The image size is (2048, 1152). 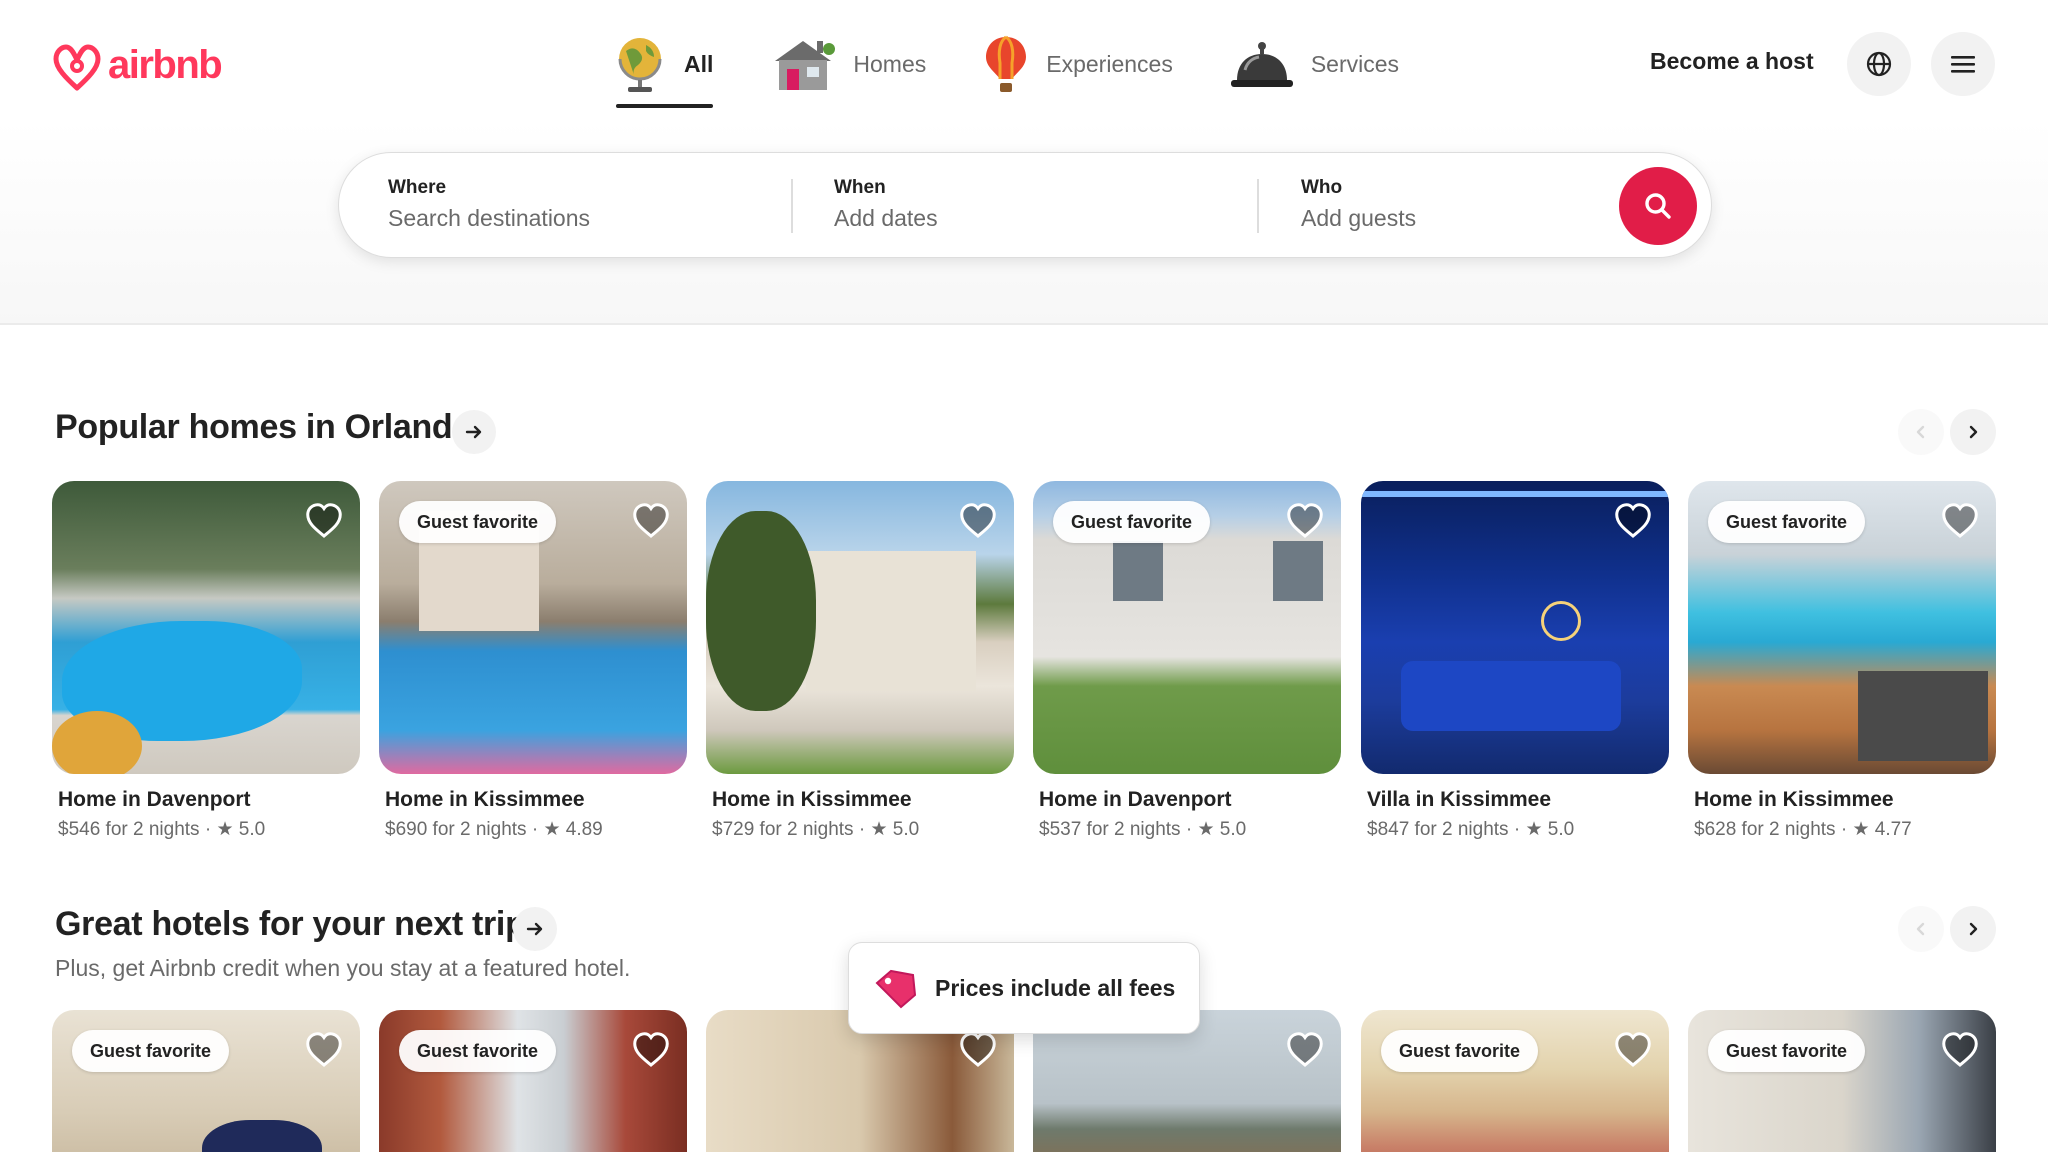 What do you see at coordinates (1006, 63) in the screenshot?
I see `hot-air-balloon-icon` at bounding box center [1006, 63].